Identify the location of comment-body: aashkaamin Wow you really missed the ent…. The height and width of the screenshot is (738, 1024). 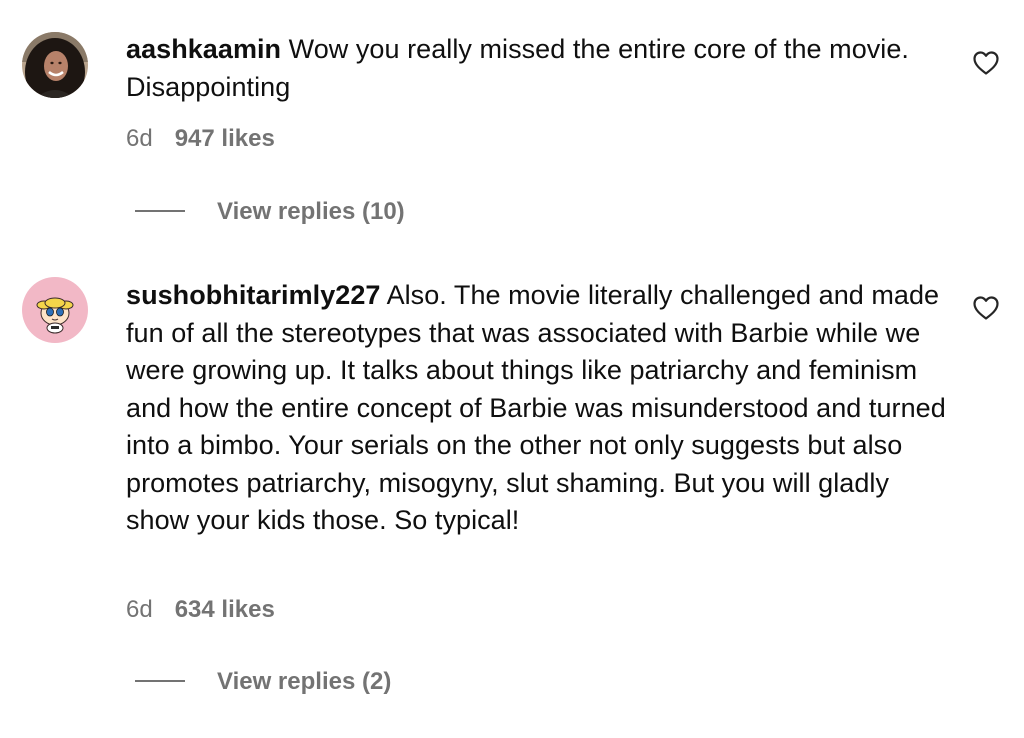
(541, 68).